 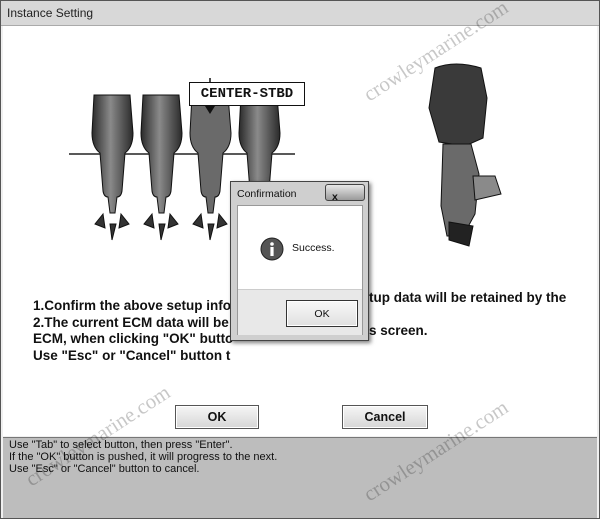 What do you see at coordinates (267, 194) in the screenshot?
I see `dialog-title: Confirmation` at bounding box center [267, 194].